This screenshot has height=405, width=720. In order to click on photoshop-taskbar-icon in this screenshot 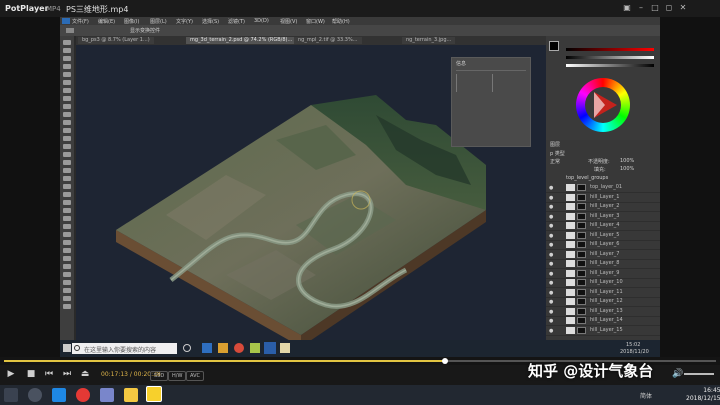, I will do `click(270, 348)`.